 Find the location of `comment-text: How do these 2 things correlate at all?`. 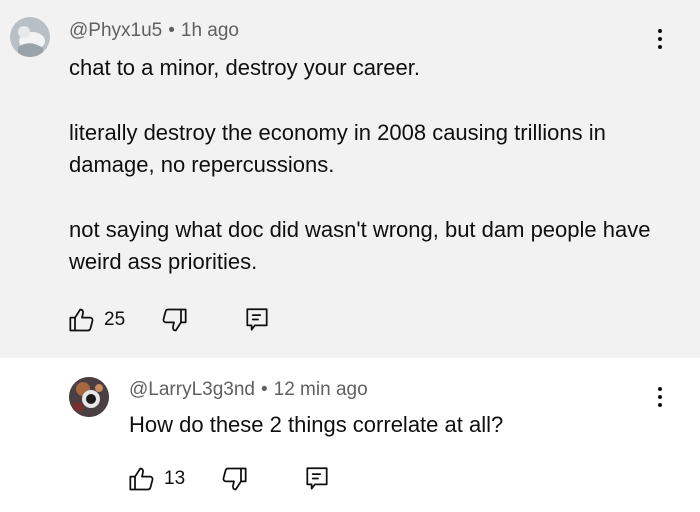

comment-text: How do these 2 things correlate at all? is located at coordinates (399, 425).